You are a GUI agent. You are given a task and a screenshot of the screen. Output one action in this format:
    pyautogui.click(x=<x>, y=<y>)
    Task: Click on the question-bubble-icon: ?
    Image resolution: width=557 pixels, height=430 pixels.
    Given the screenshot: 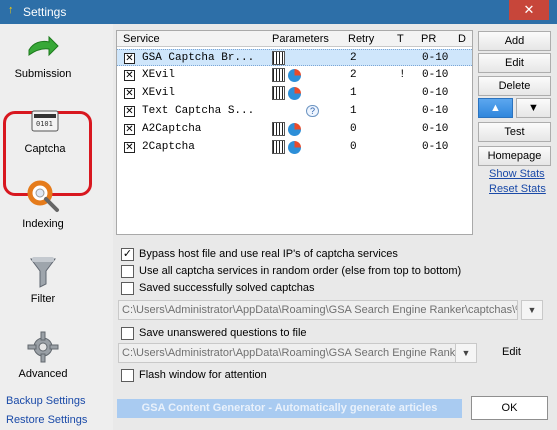 What is the action you would take?
    pyautogui.click(x=312, y=111)
    